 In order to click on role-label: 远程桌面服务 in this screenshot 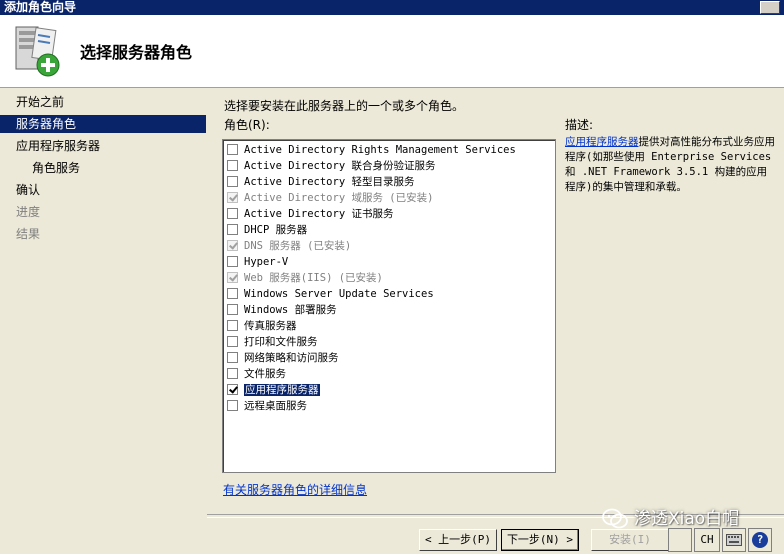, I will do `click(275, 406)`.